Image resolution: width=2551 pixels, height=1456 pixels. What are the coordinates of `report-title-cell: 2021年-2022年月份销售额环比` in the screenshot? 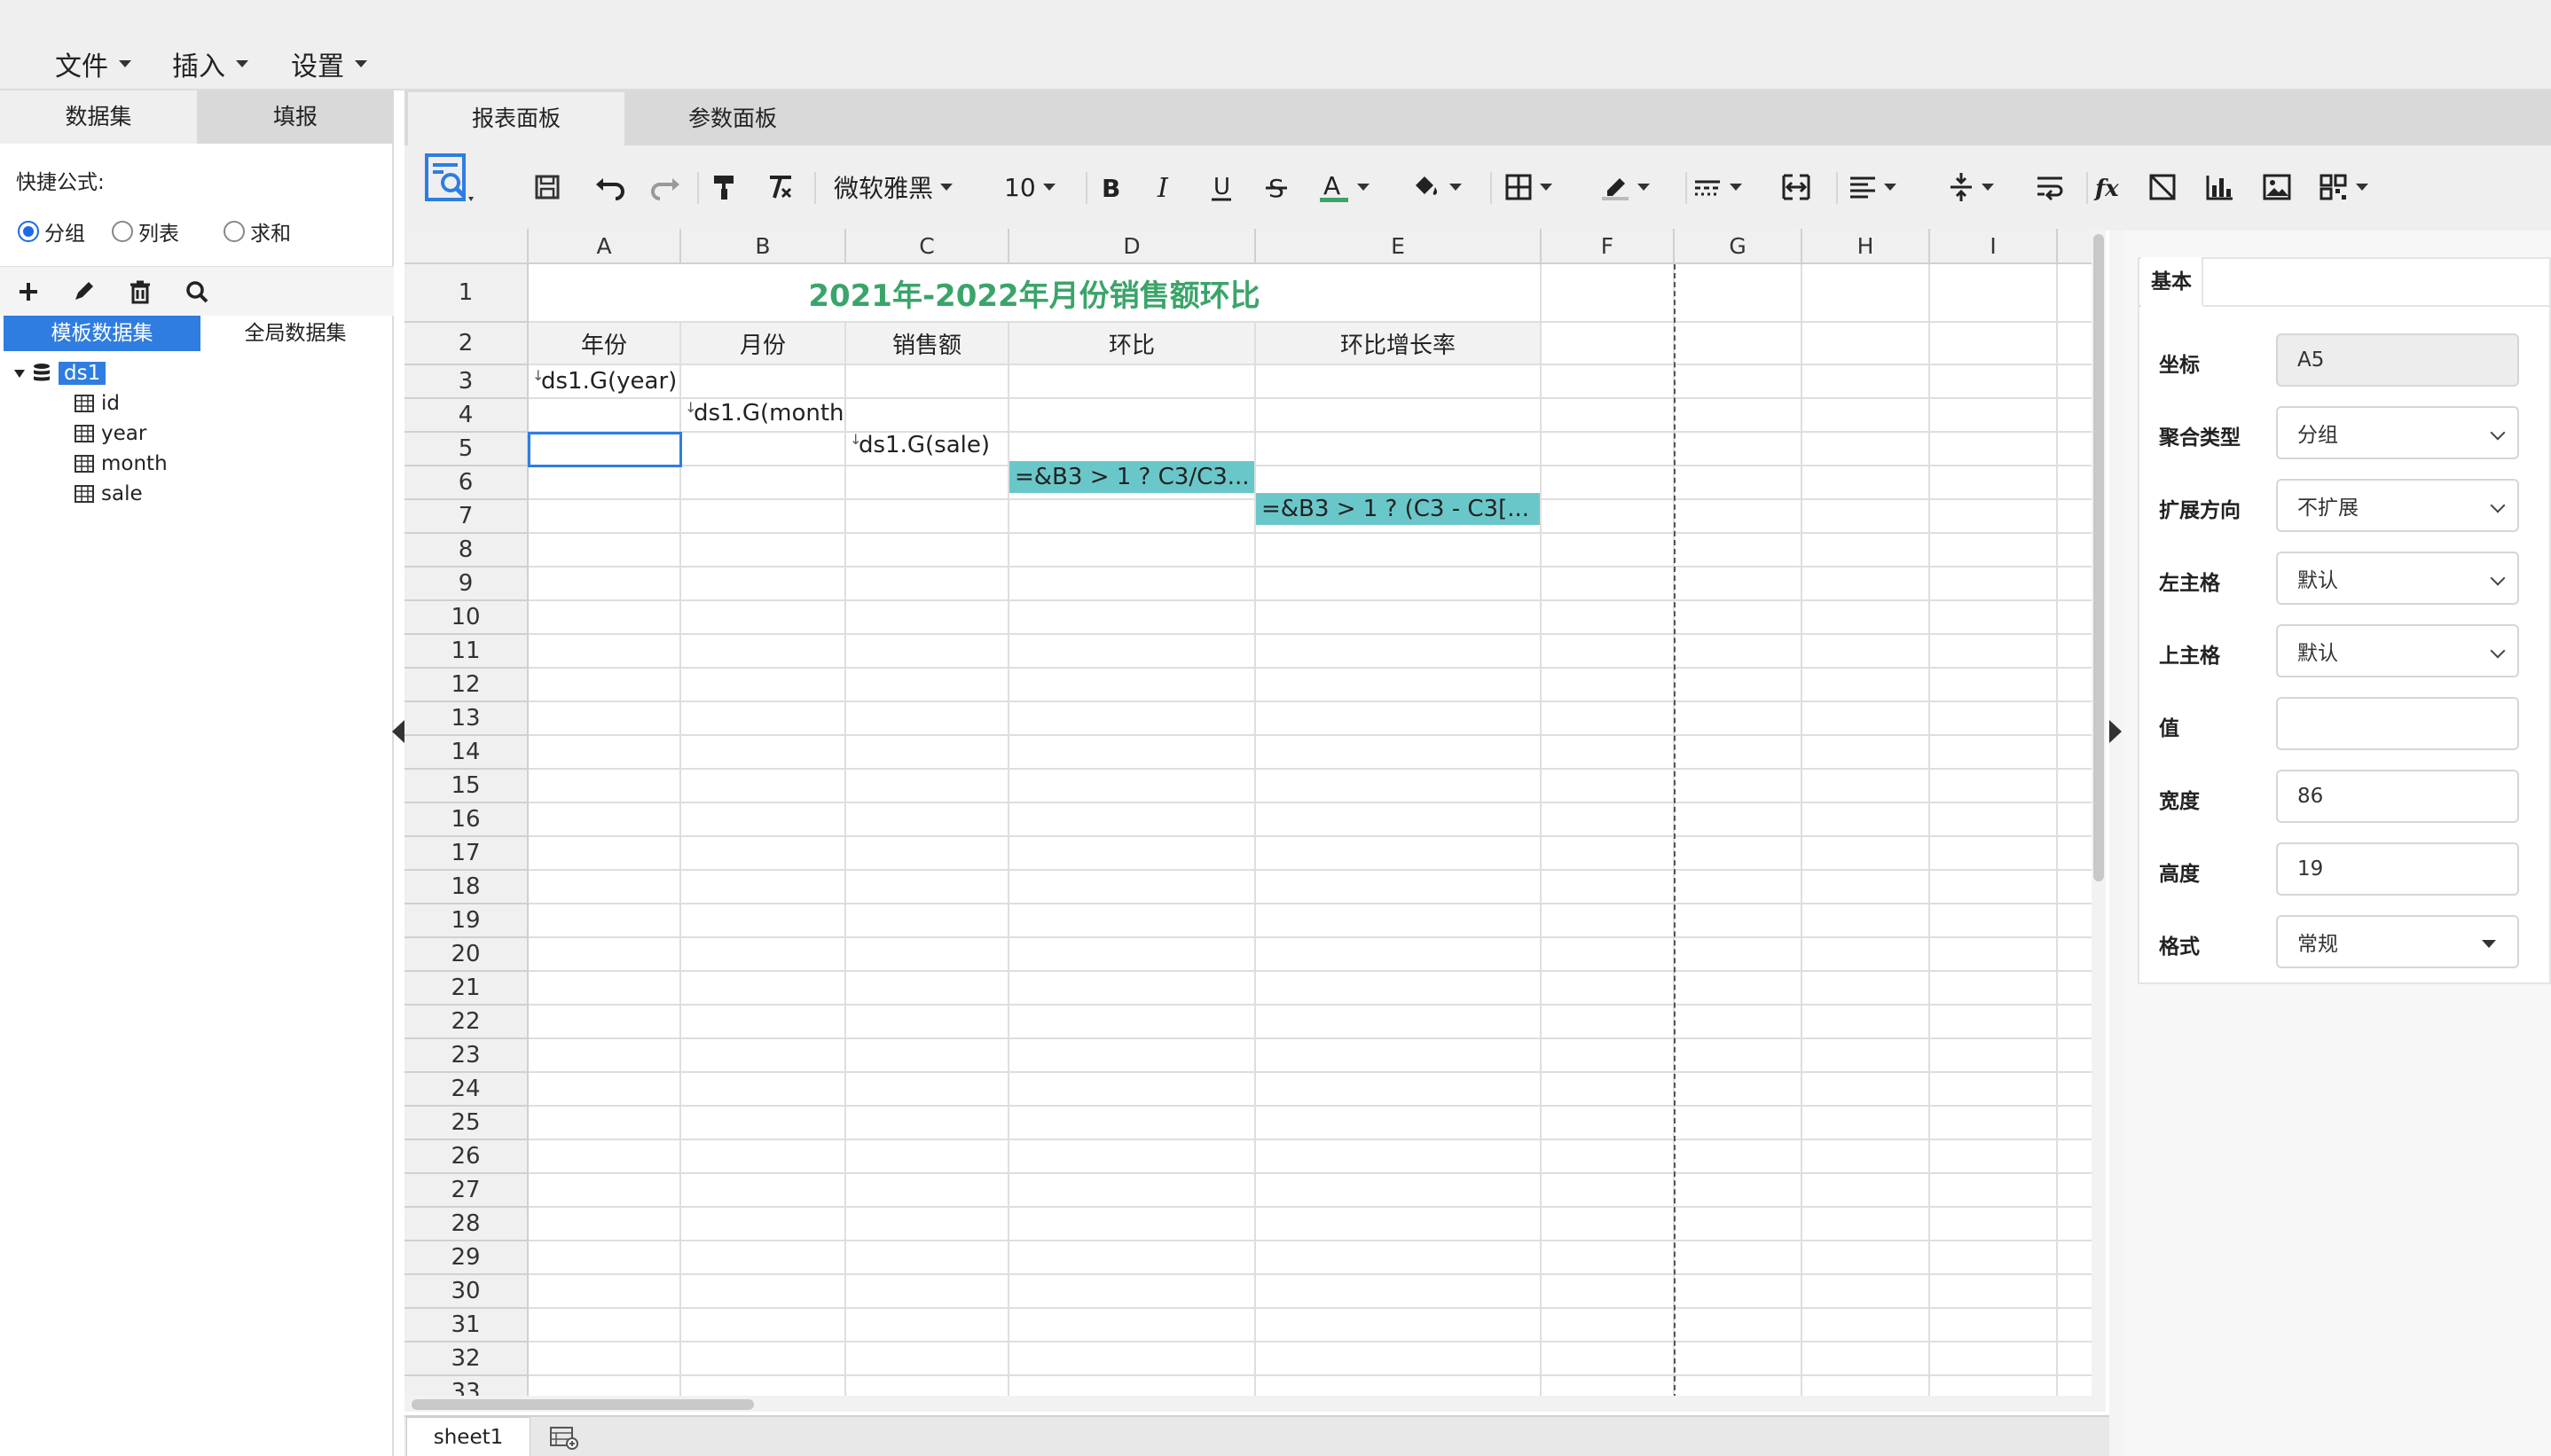 It's located at (1034, 292).